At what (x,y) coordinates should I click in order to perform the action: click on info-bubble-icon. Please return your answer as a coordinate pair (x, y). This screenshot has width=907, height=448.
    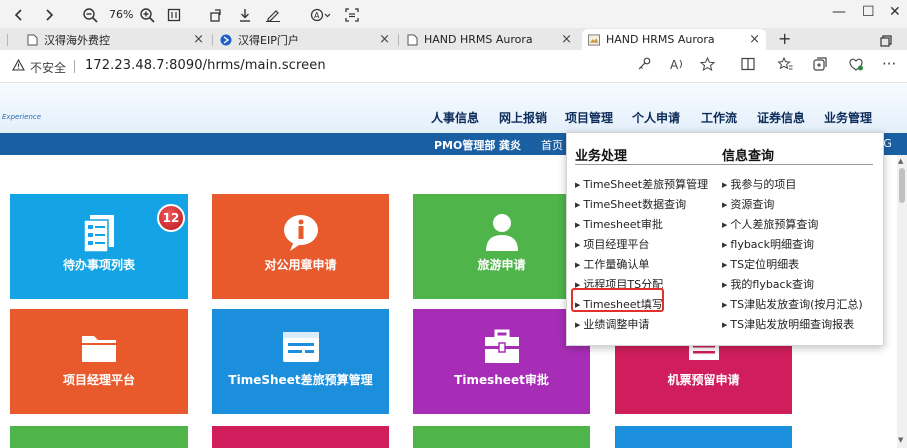
    Looking at the image, I should click on (301, 232).